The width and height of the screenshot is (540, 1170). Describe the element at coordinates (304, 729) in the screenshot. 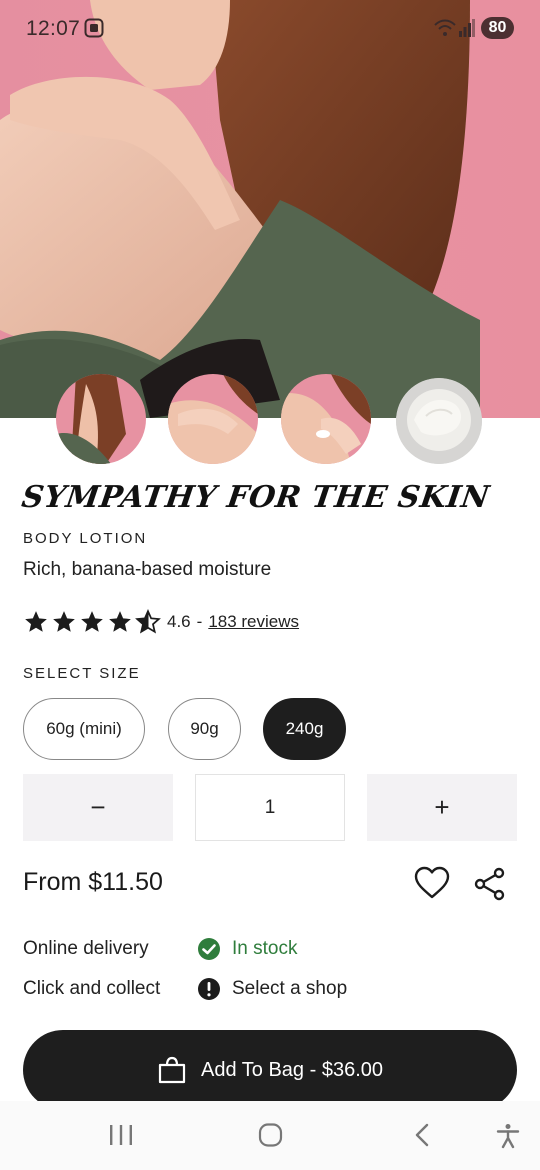

I see `size-option-240g: 240g` at that location.